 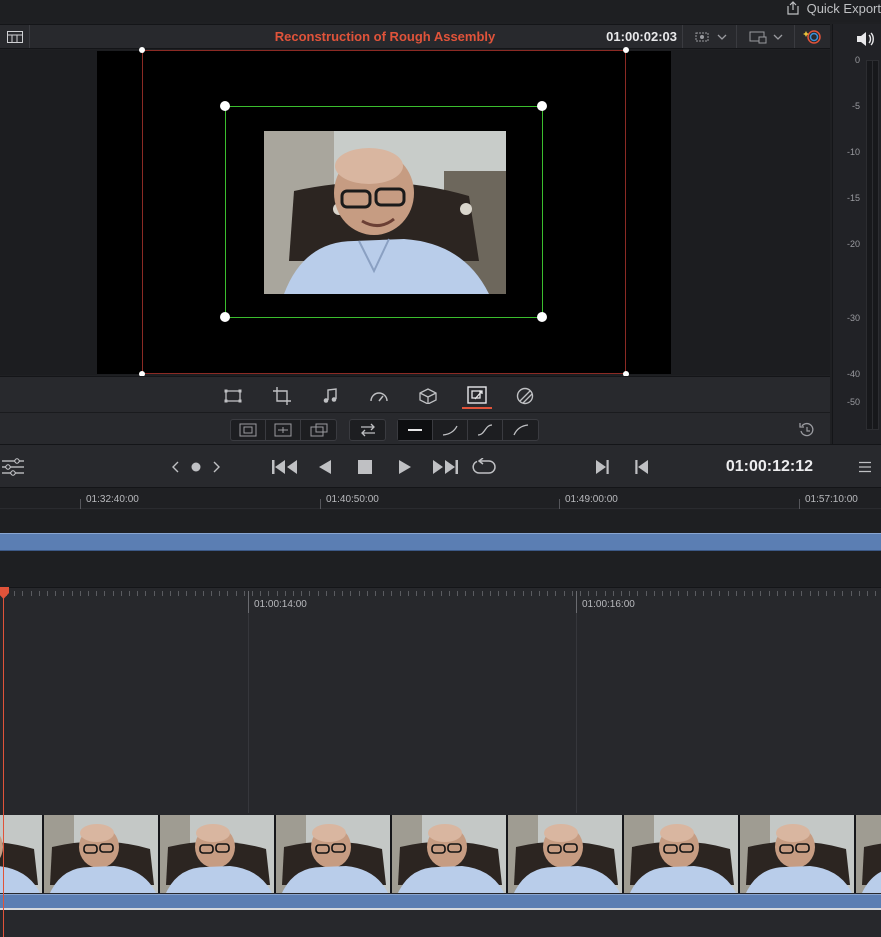 I want to click on ease-out-button, so click(x=520, y=430).